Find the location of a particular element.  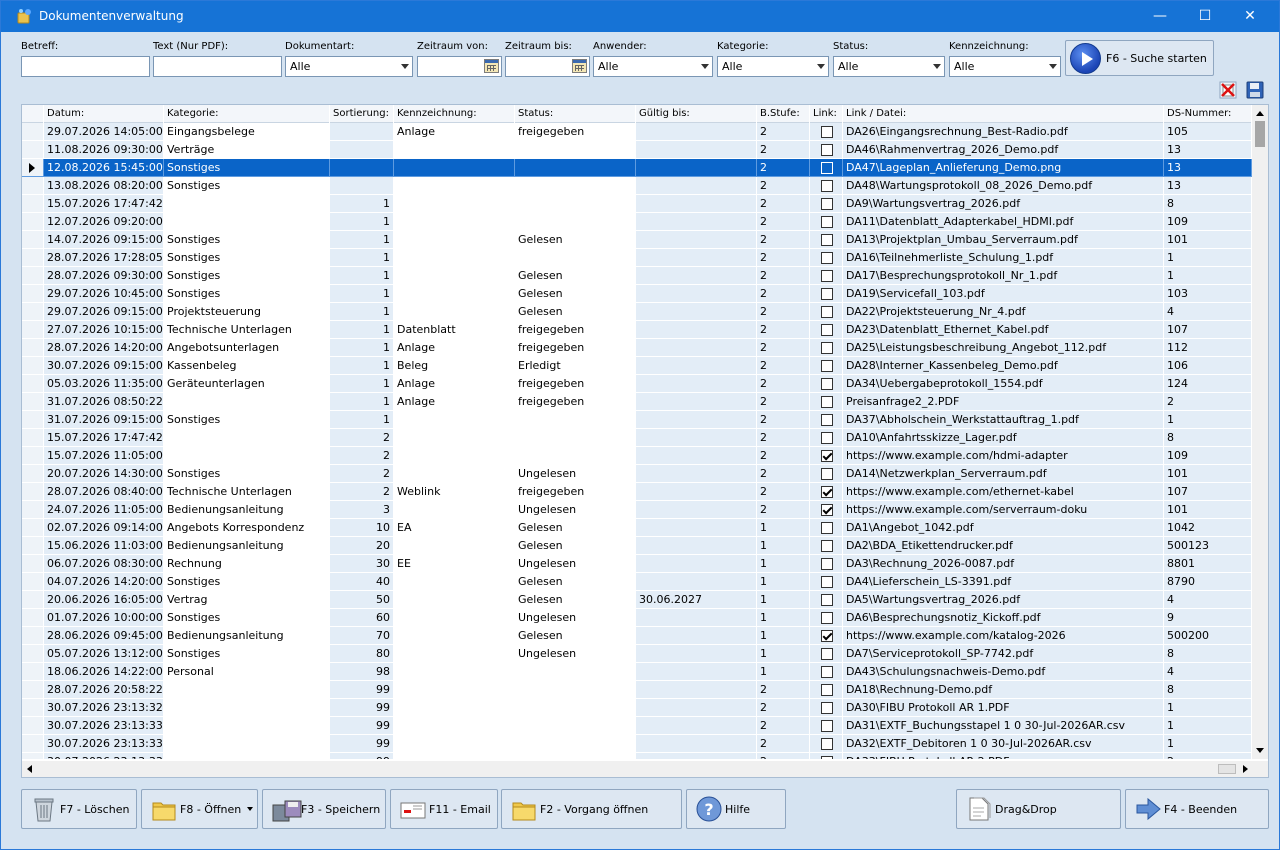

cell-datei: DA26\Eingangsrechnung_Best-Radio.pdf is located at coordinates (1003, 132).